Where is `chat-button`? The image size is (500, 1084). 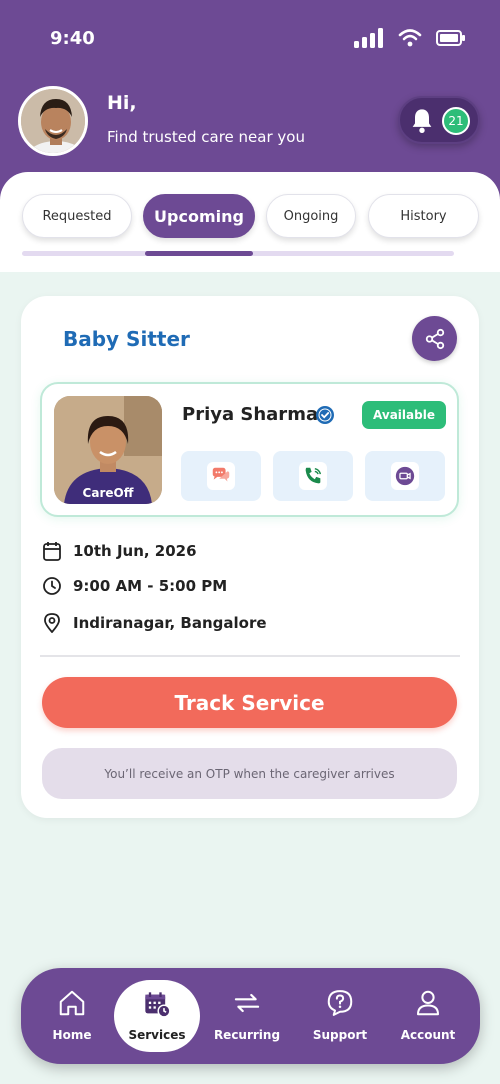 chat-button is located at coordinates (221, 476).